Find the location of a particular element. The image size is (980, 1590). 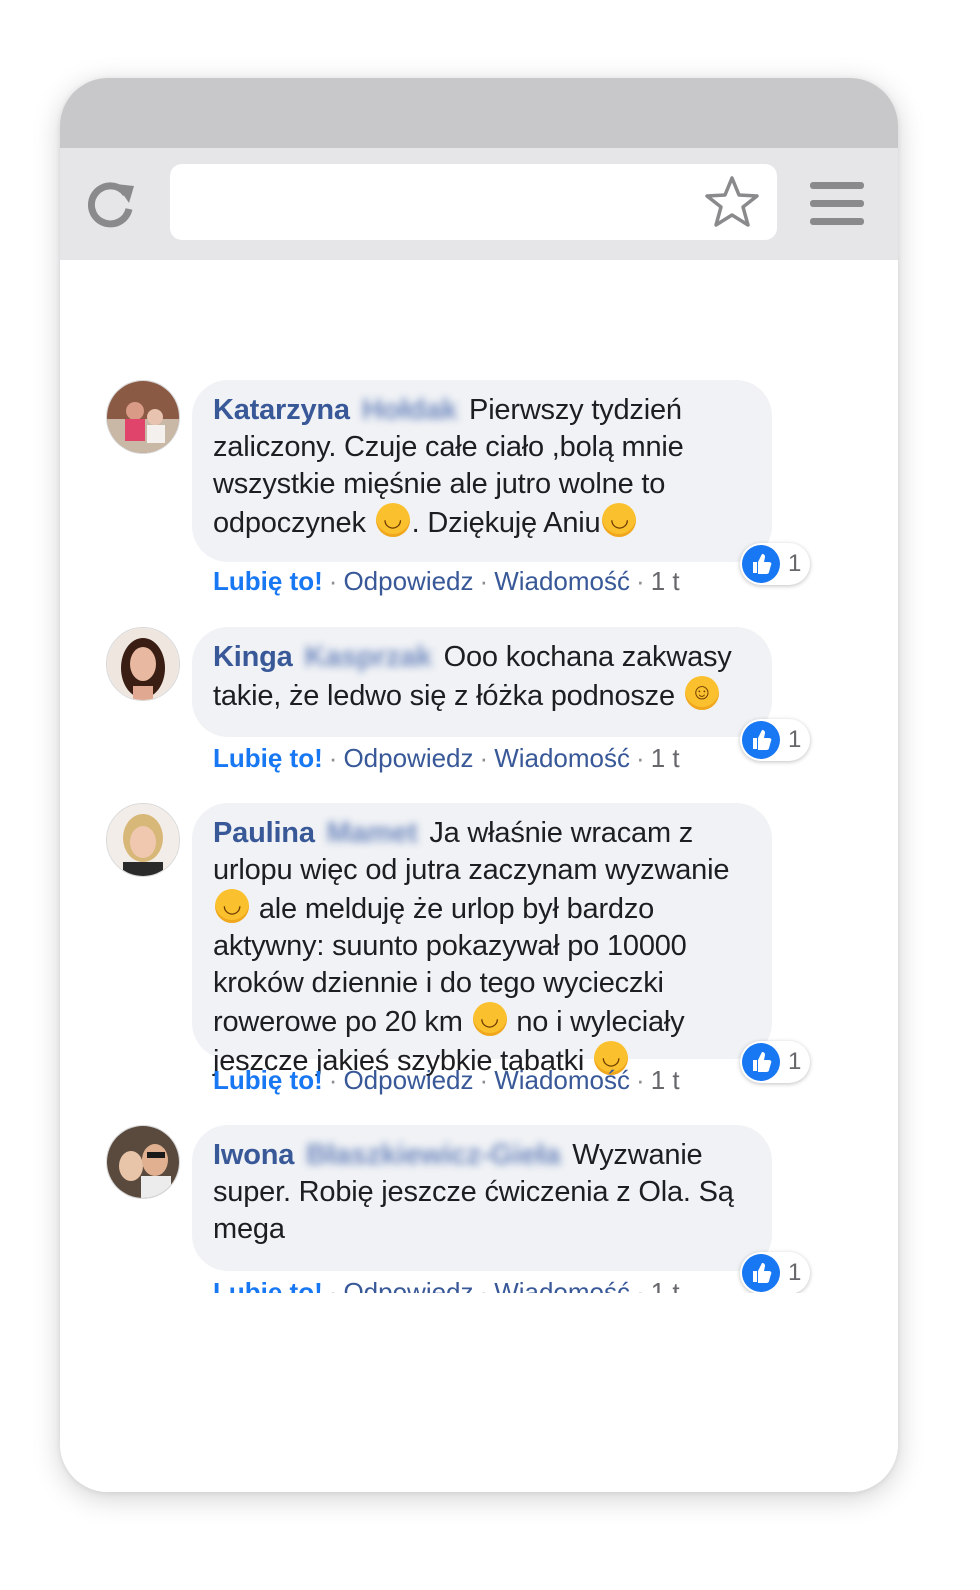

blurred-surname: Mamet is located at coordinates (372, 833).